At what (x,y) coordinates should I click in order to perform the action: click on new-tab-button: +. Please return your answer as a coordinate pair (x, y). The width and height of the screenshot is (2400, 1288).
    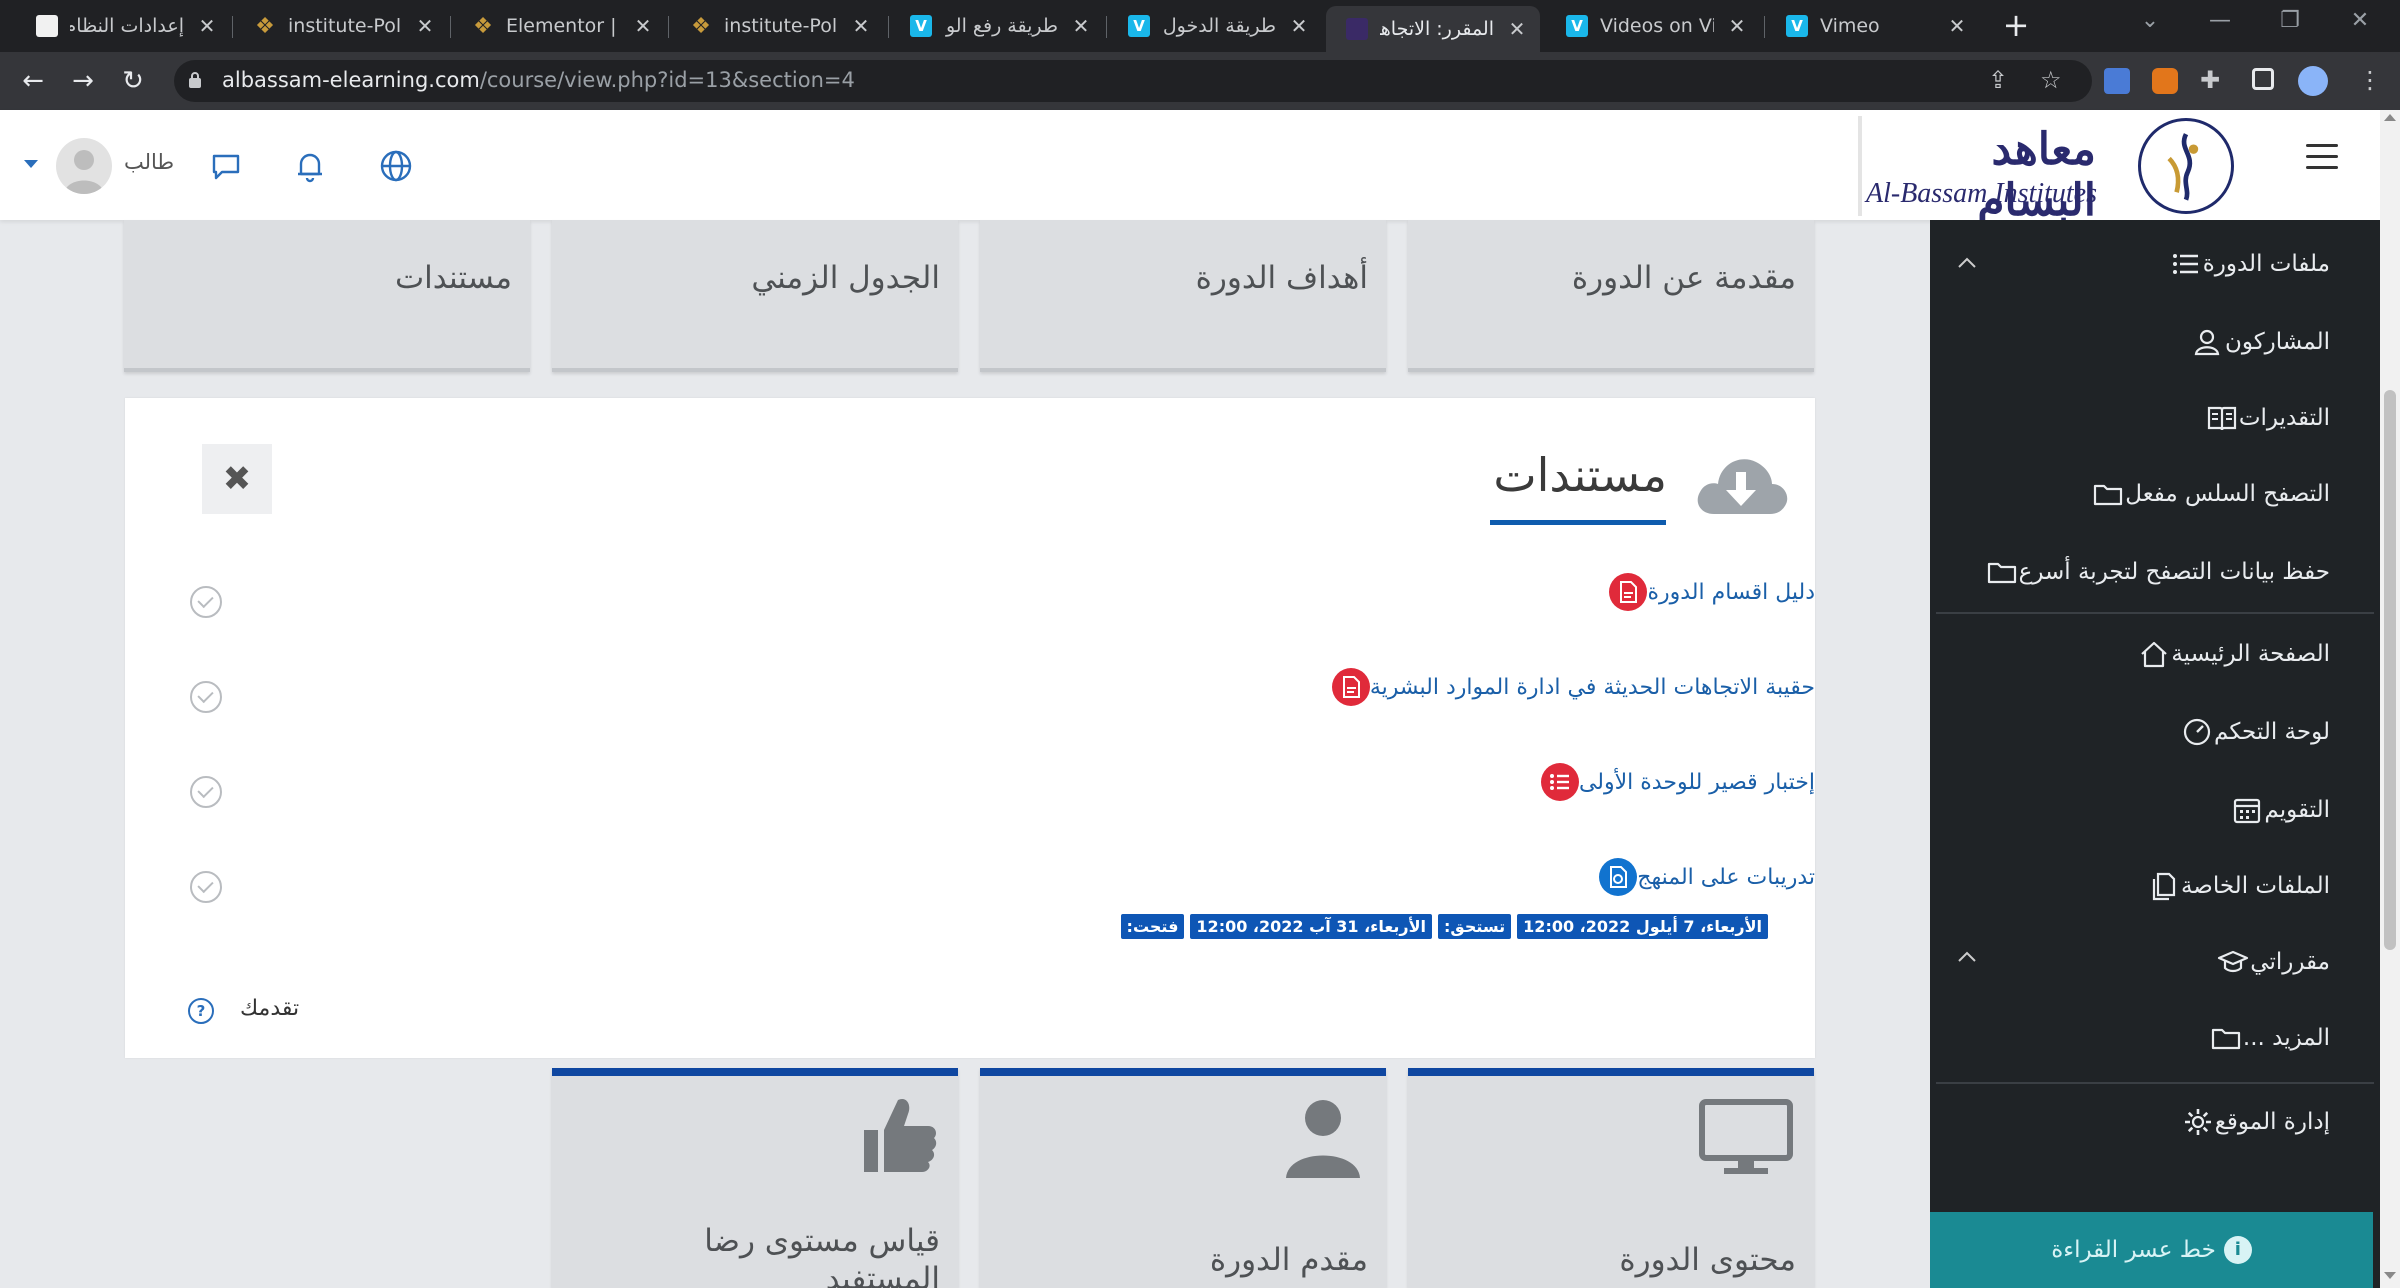
    Looking at the image, I should click on (2016, 25).